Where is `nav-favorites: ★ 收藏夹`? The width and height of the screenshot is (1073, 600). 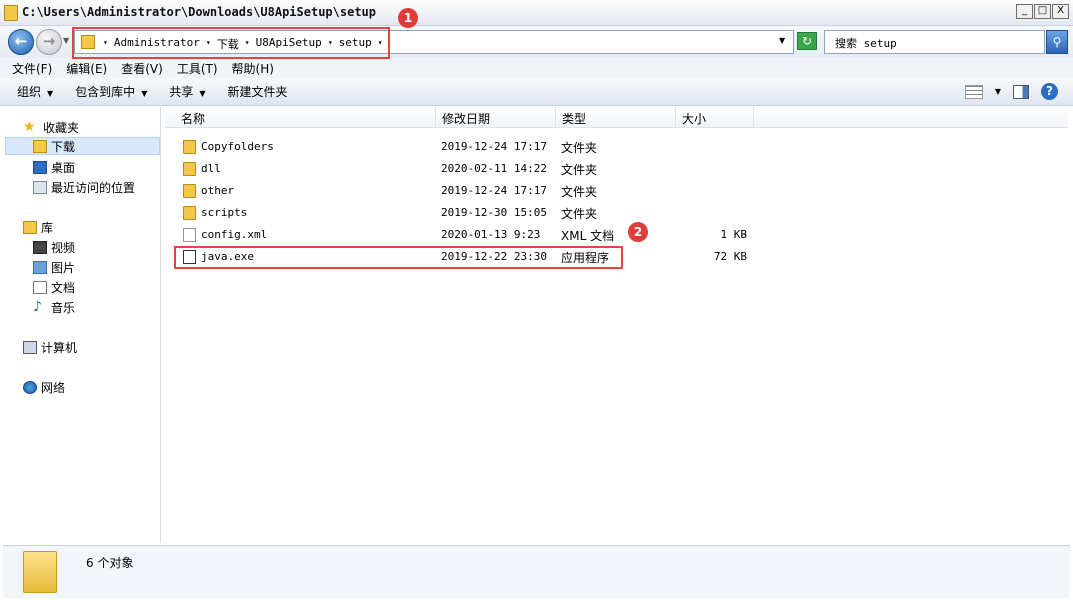 nav-favorites: ★ 收藏夹 is located at coordinates (51, 127).